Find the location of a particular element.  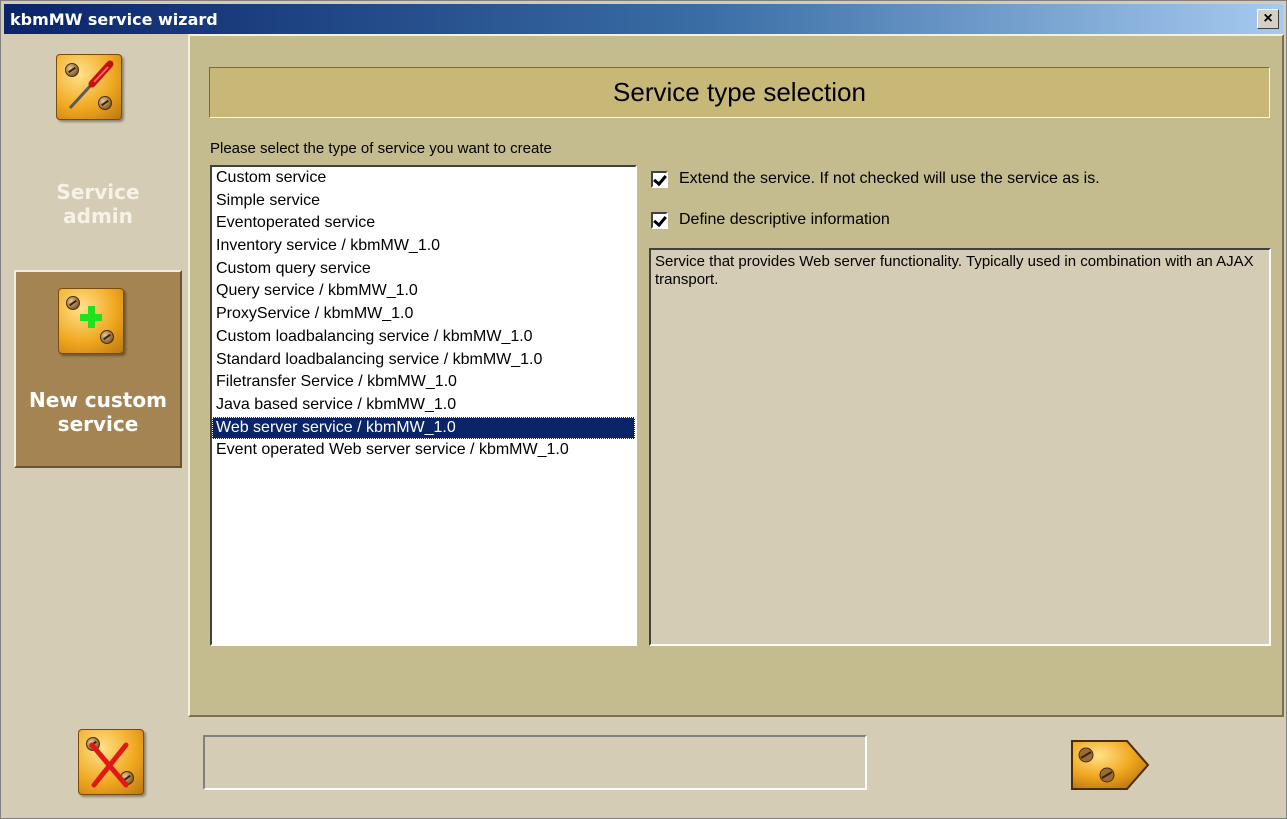

screwdriver-glyph is located at coordinates (91, 85).